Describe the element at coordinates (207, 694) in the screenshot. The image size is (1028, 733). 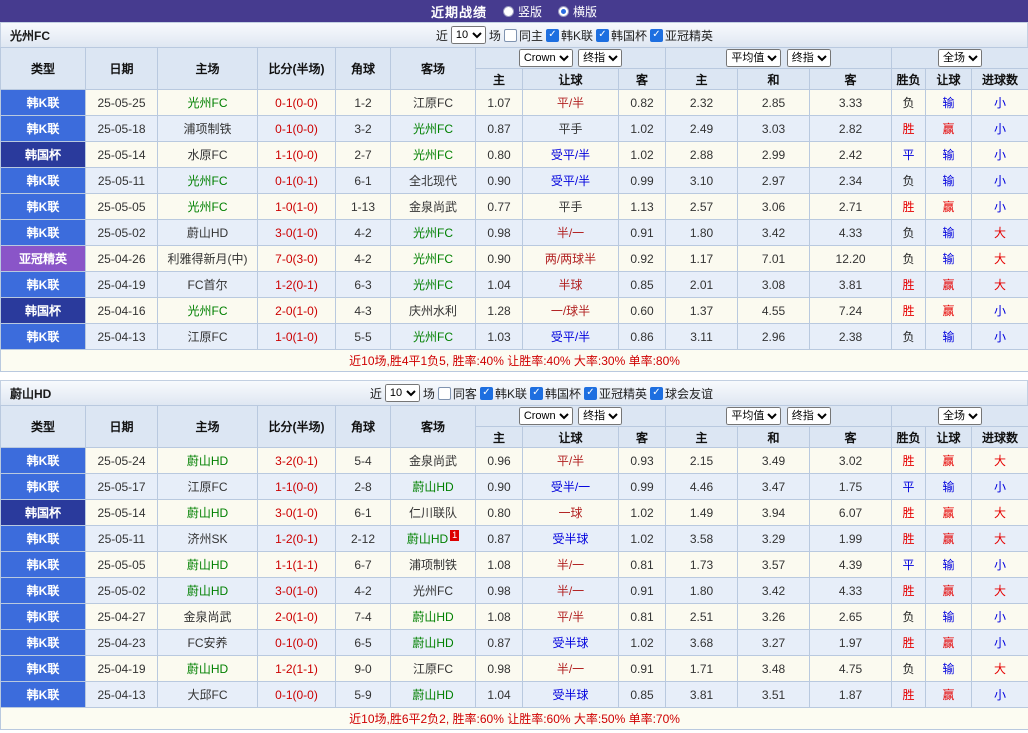
I see `home-team: 大邱FC` at that location.